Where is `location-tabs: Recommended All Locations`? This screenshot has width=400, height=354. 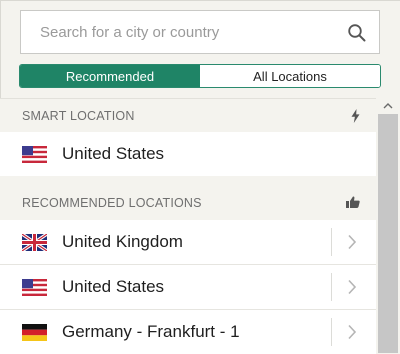 location-tabs: Recommended All Locations is located at coordinates (200, 76).